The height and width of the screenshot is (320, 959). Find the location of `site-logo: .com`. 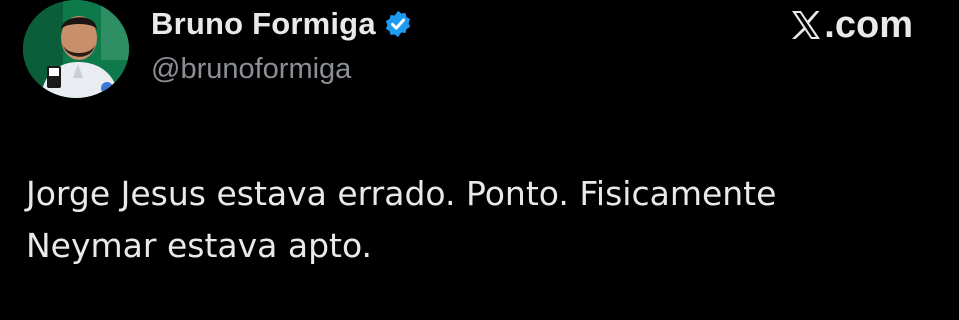

site-logo: .com is located at coordinates (851, 25).